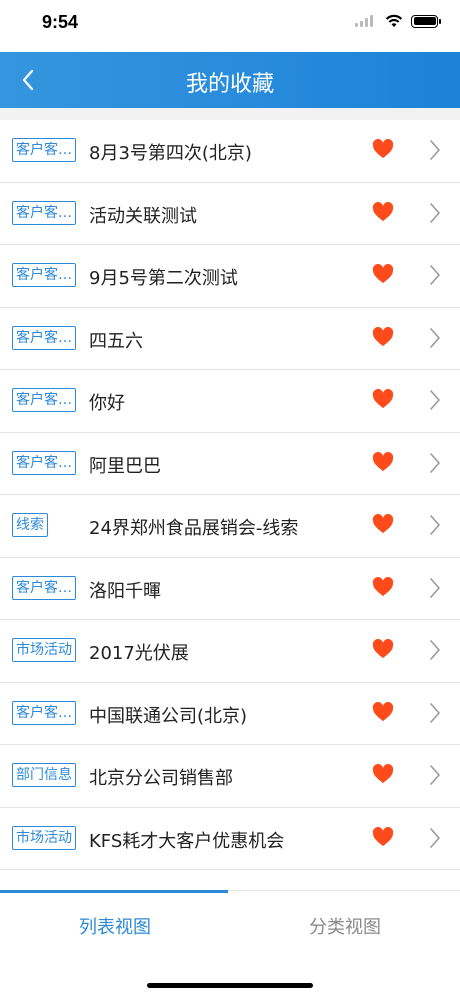  Describe the element at coordinates (230, 114) in the screenshot. I see `list-top-spacer` at that location.